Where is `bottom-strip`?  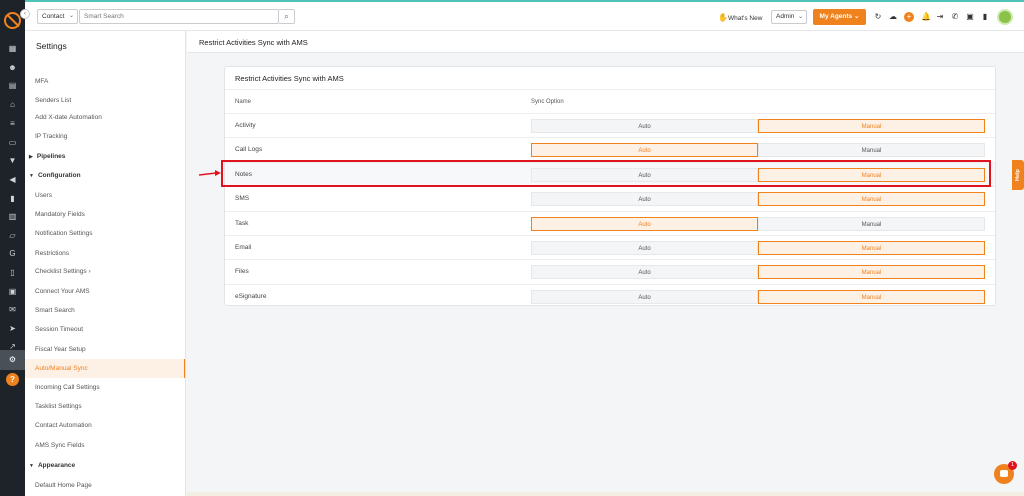 bottom-strip is located at coordinates (605, 494).